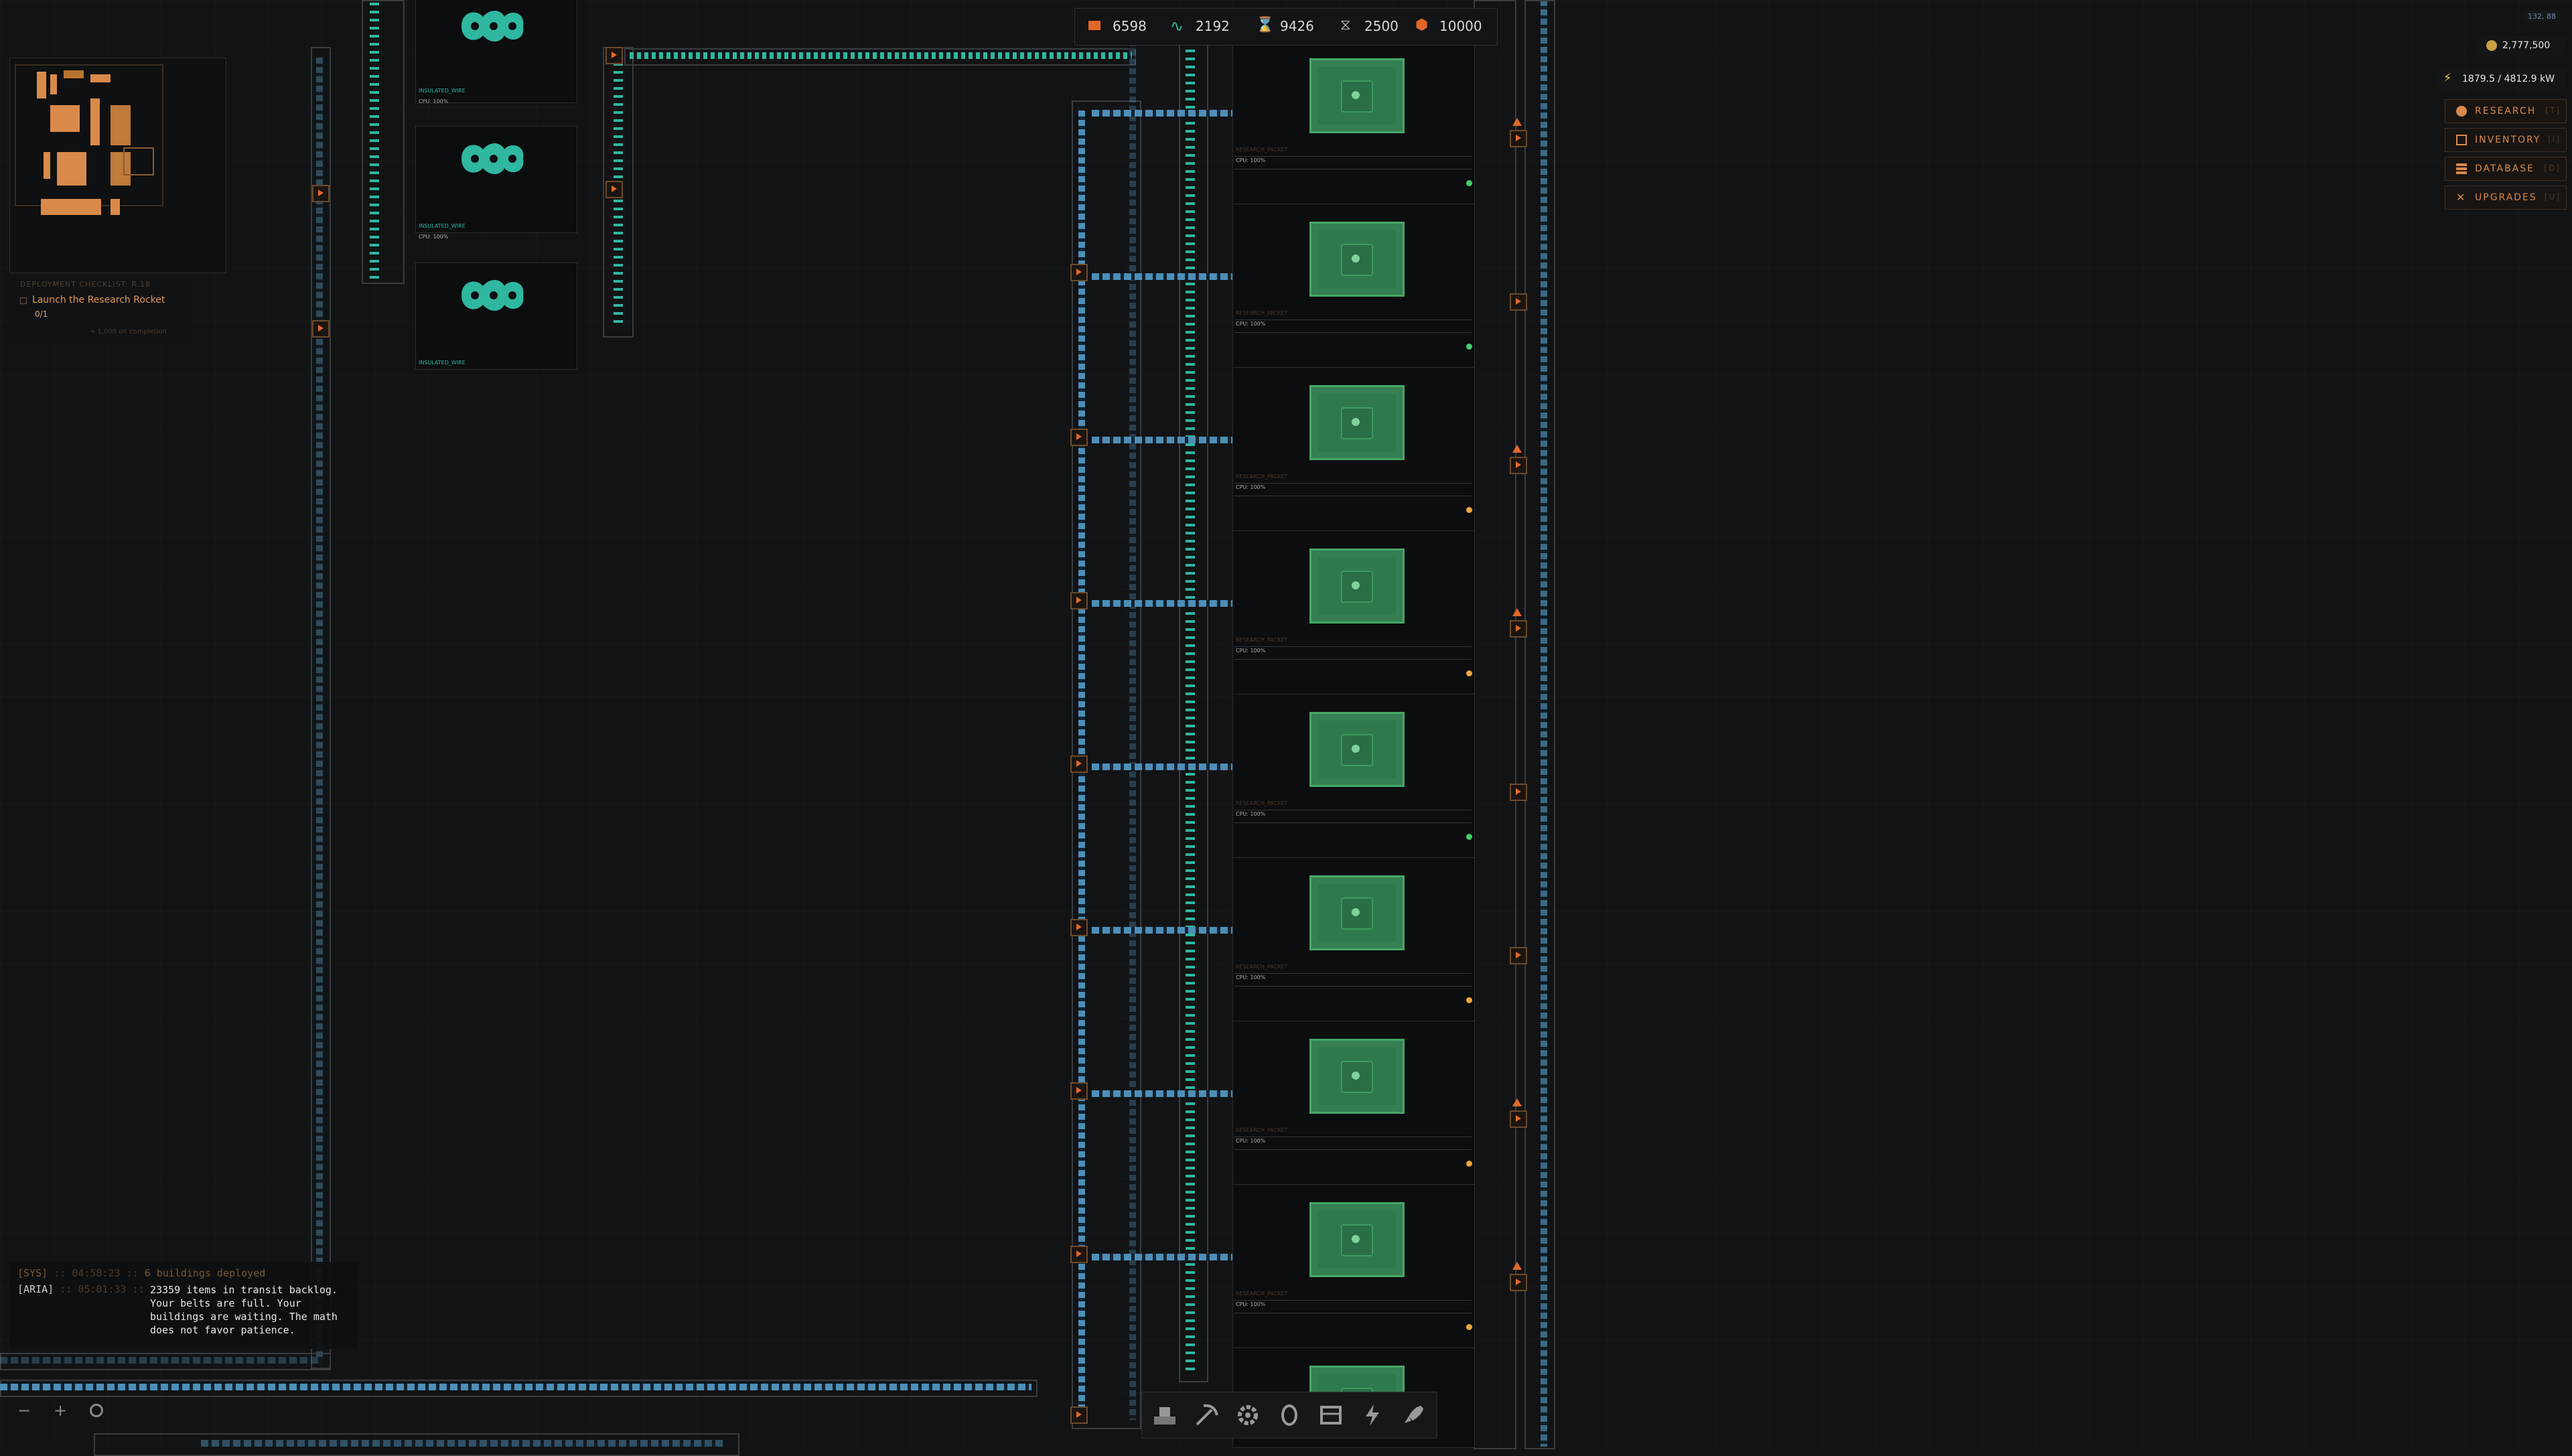 The image size is (2572, 1456). I want to click on minimap-canvas, so click(89, 139).